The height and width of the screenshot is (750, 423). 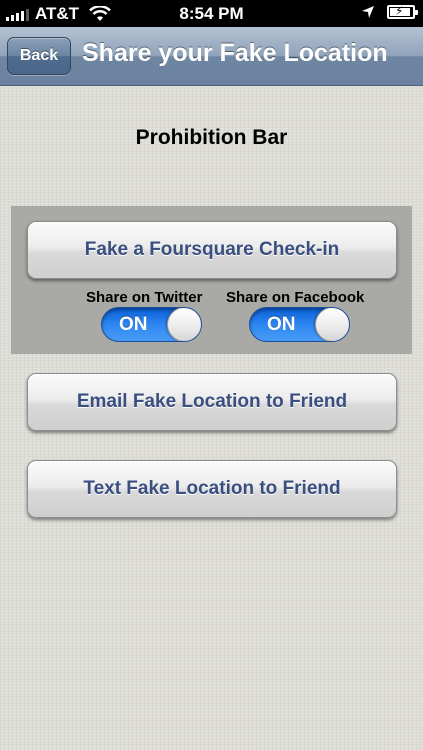 I want to click on battery-icon: ⚡, so click(x=402, y=11).